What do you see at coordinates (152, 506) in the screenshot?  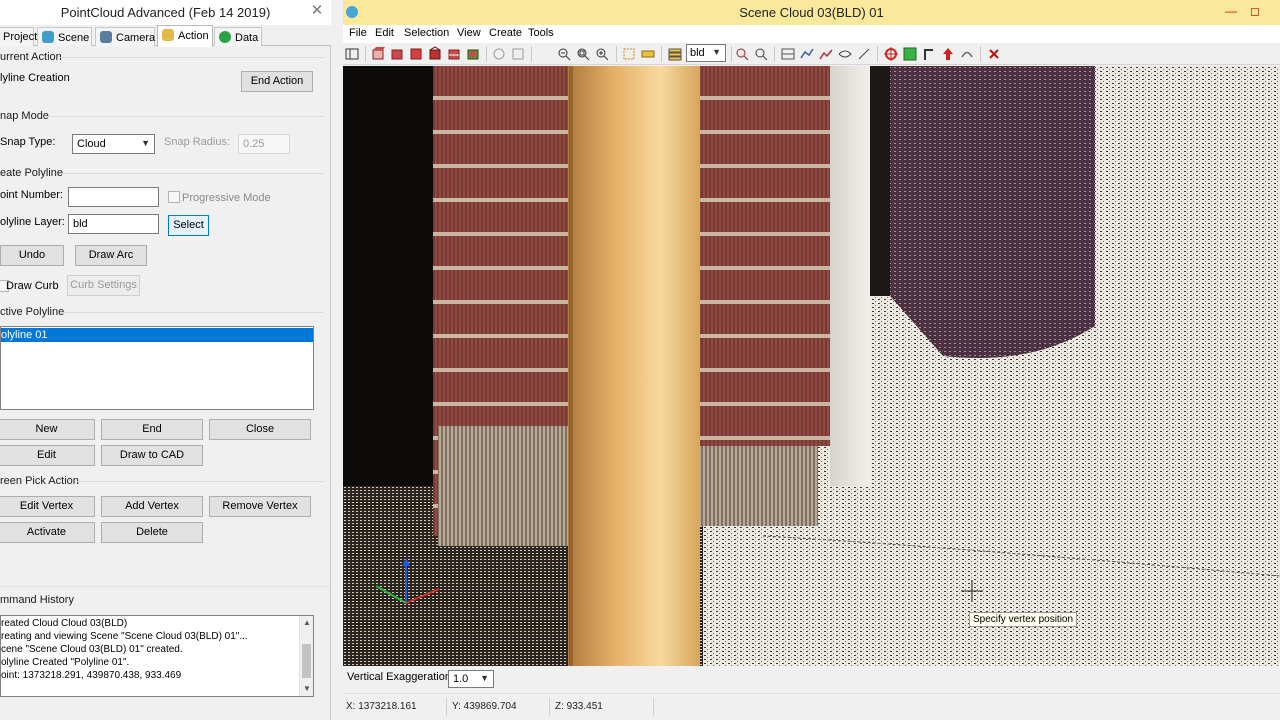 I see `add-vertex-button: Add Vertex` at bounding box center [152, 506].